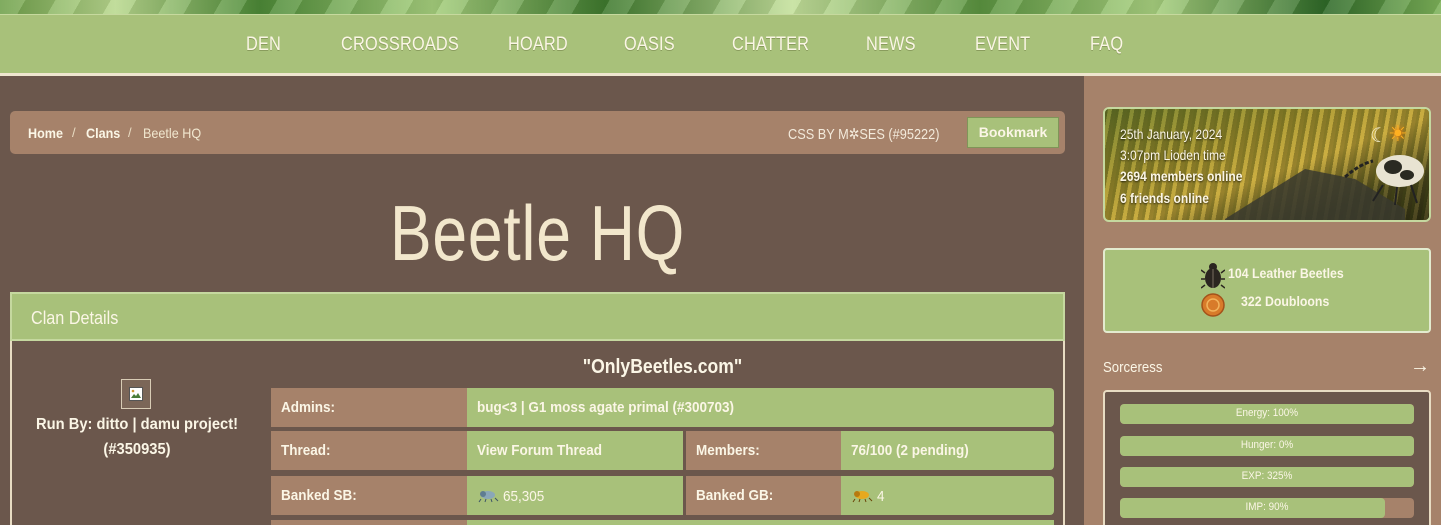 This screenshot has height=525, width=1441. I want to click on doubloon-icon, so click(1213, 307).